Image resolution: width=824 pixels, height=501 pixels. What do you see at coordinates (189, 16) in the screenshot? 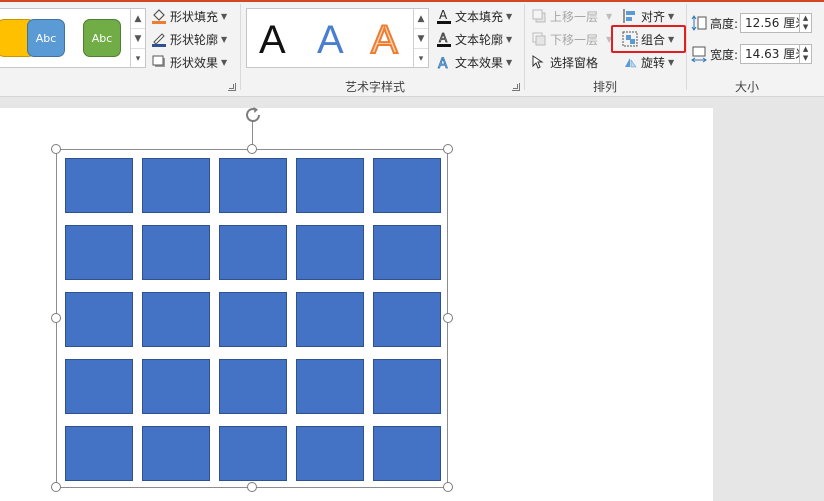
I see `shape-fill-button: 形状填充 ▼` at bounding box center [189, 16].